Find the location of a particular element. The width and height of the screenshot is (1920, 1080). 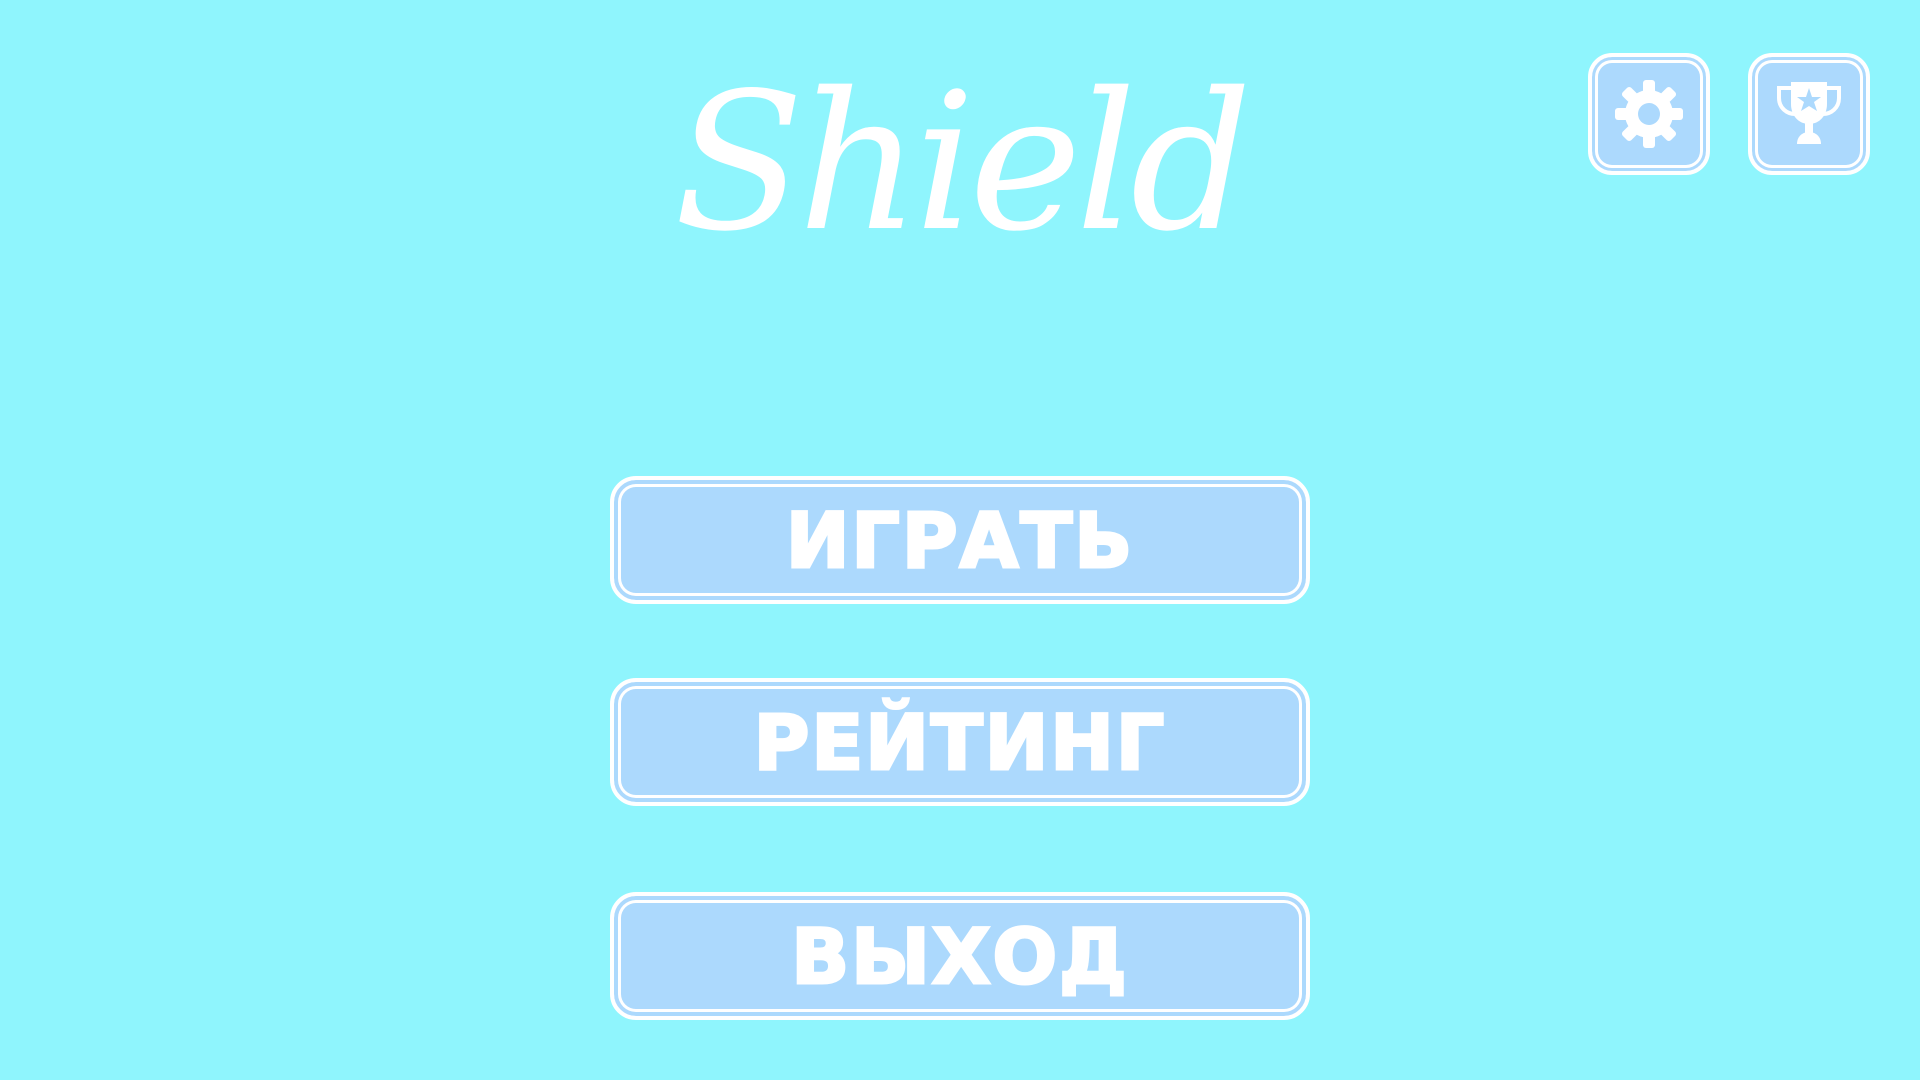

settings-button is located at coordinates (1649, 114).